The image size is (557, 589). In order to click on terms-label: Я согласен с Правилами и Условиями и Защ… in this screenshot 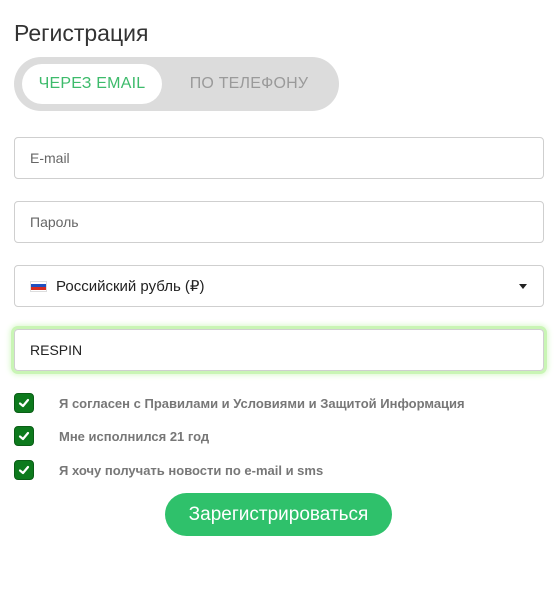, I will do `click(262, 403)`.